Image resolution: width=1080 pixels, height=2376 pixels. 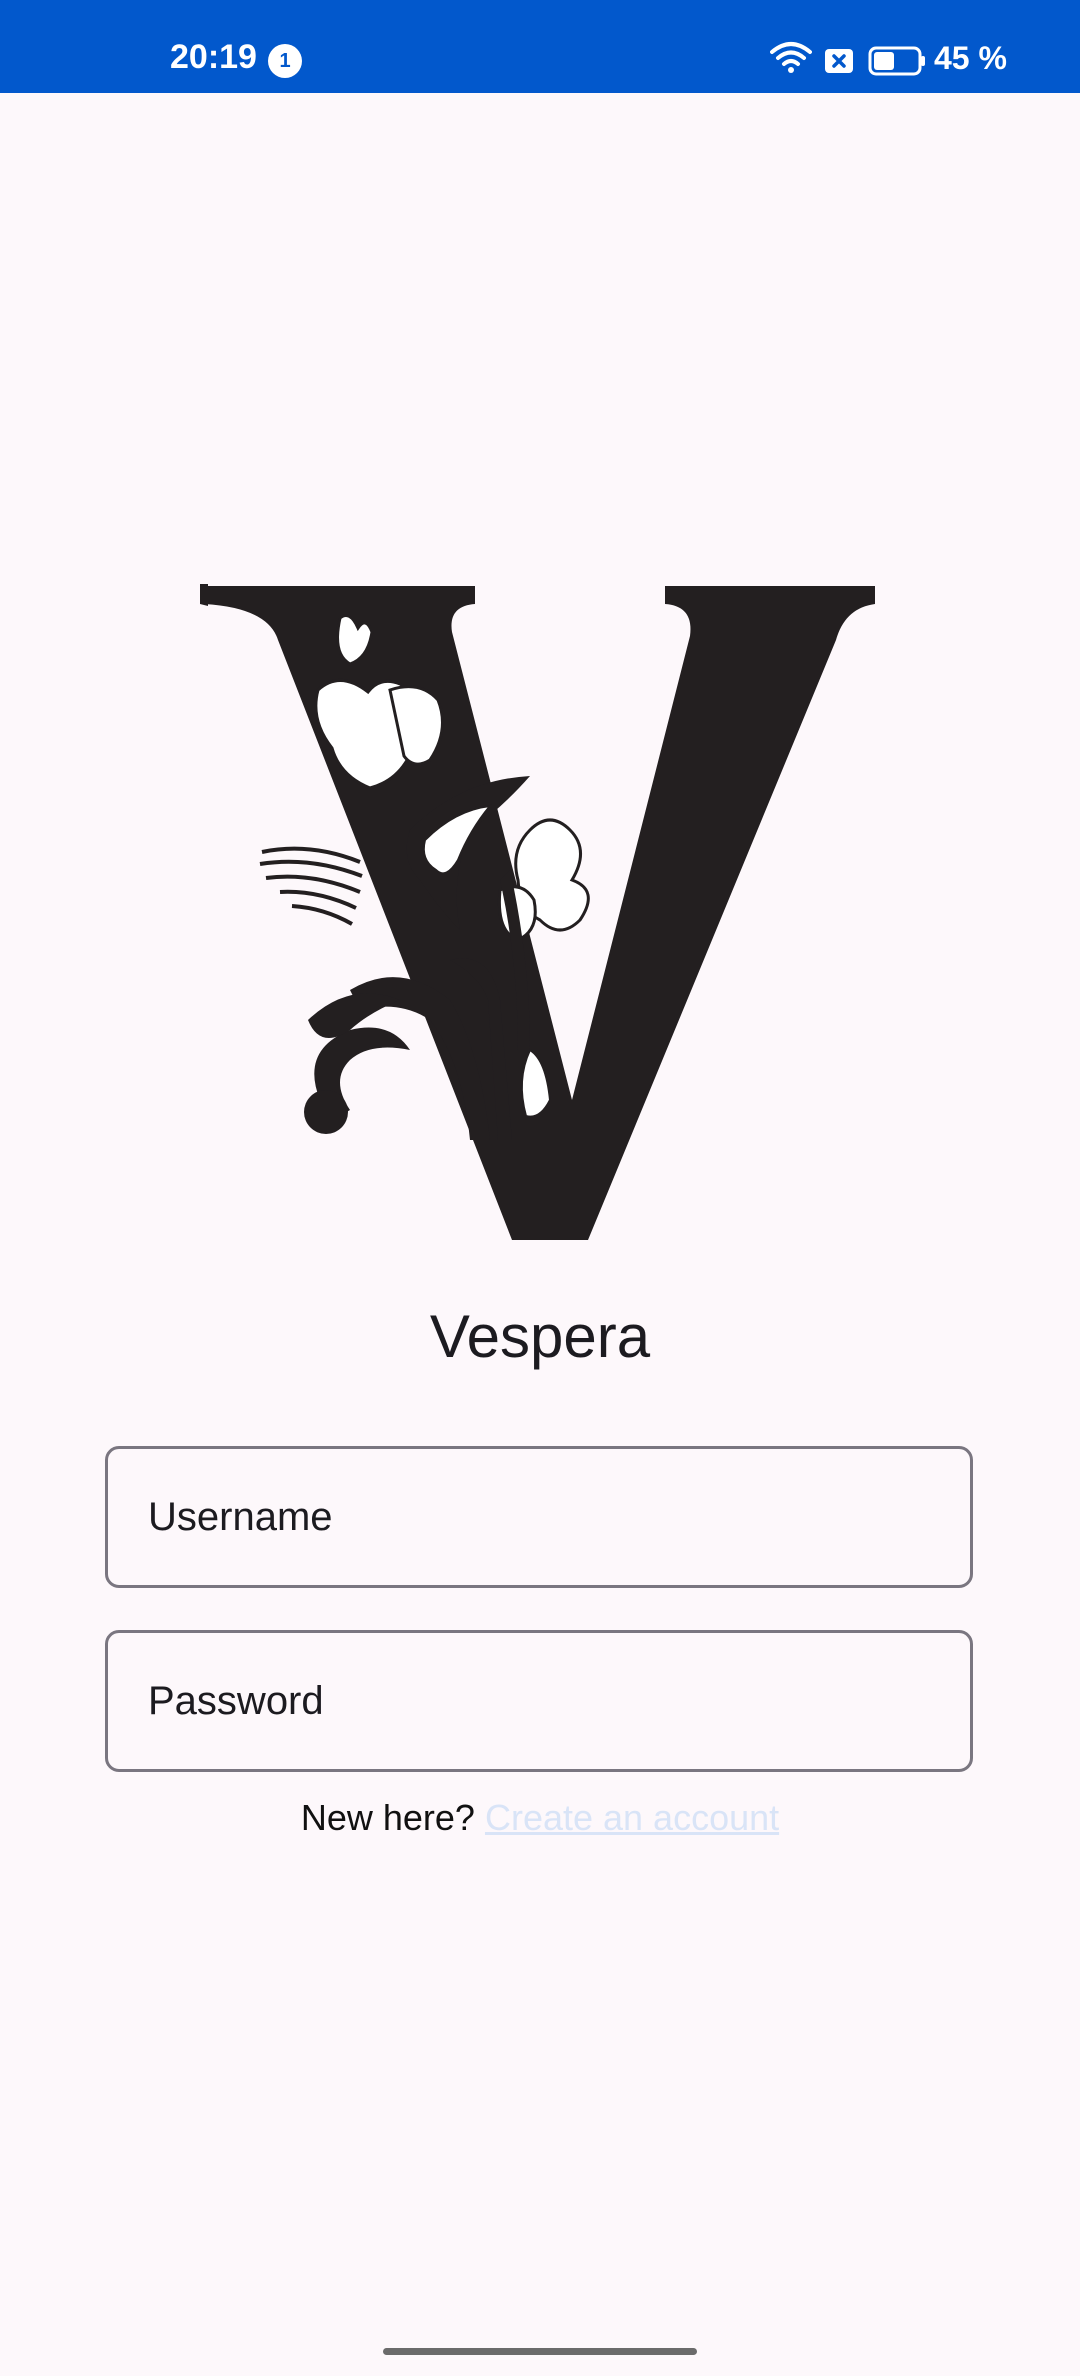 What do you see at coordinates (213, 57) in the screenshot?
I see `status-time: 20:19` at bounding box center [213, 57].